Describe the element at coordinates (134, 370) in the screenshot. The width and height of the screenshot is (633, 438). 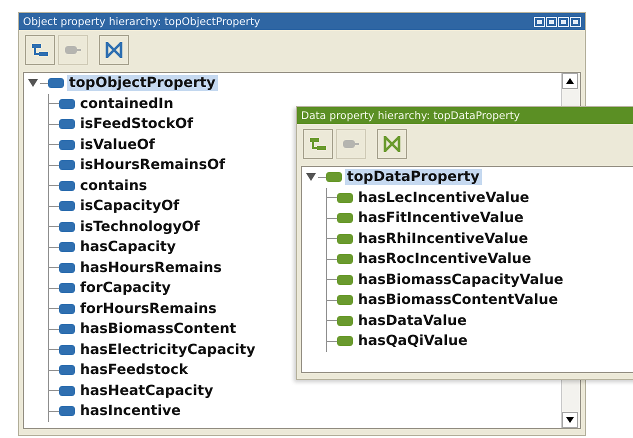
I see `tree-item: hasFeedstock` at that location.